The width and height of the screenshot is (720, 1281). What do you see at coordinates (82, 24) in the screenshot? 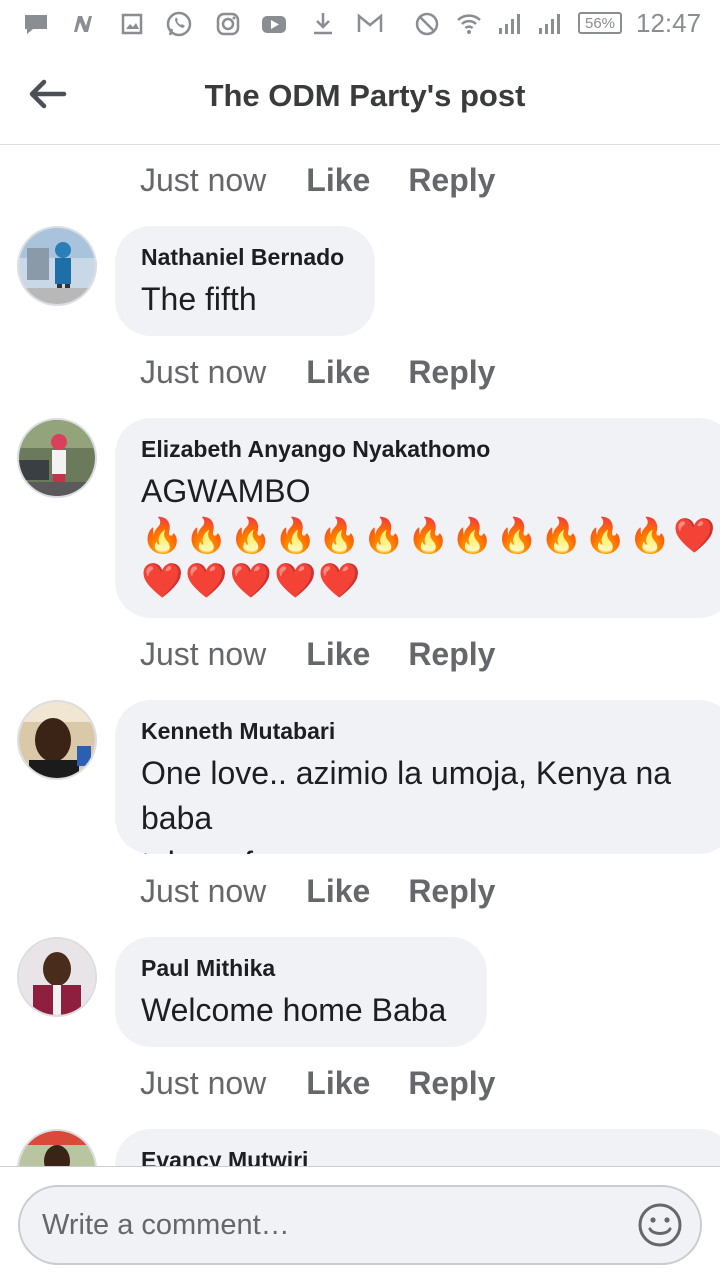
I see `news-app-icon` at bounding box center [82, 24].